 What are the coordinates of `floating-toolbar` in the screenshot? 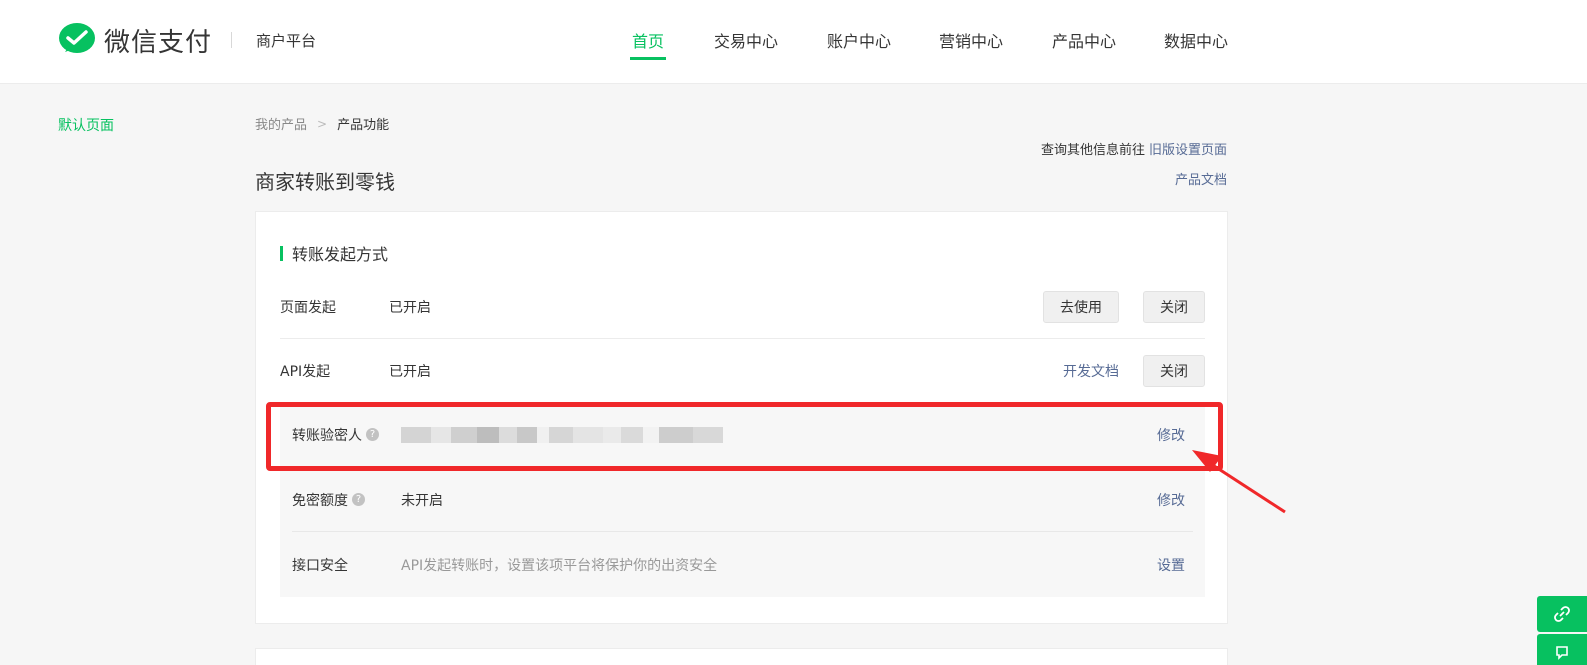 It's located at (1562, 630).